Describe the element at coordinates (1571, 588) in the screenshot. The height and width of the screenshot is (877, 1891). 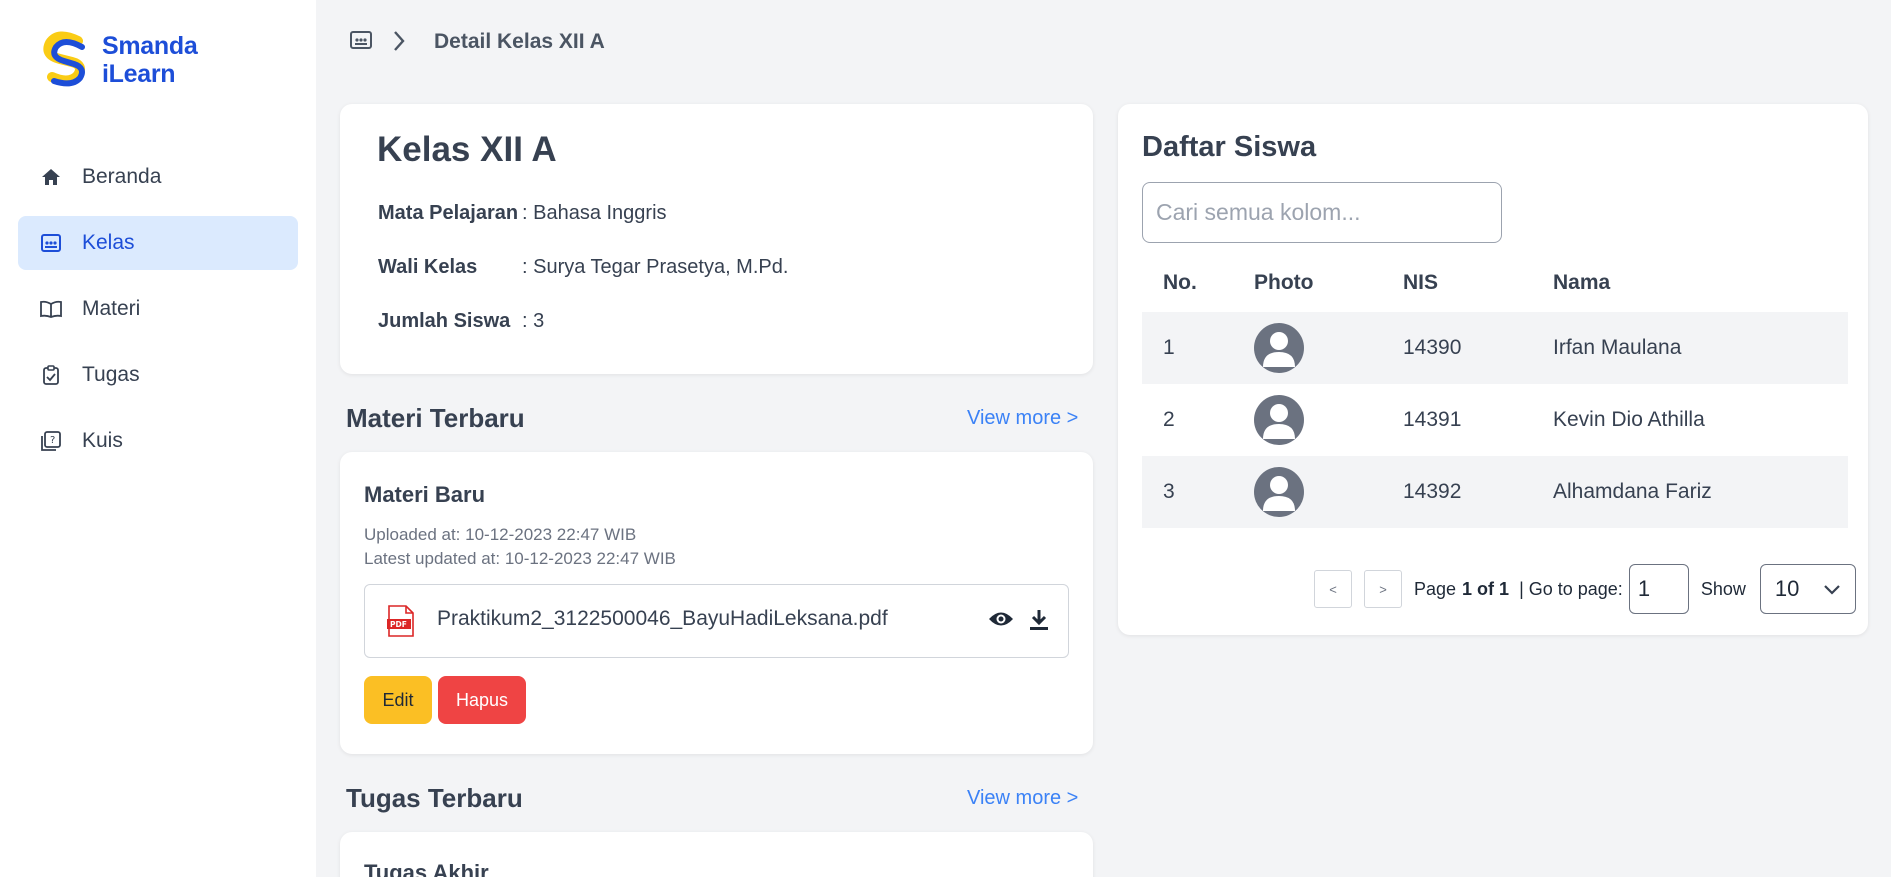
I see `goto-page-label: | Go to page:` at that location.